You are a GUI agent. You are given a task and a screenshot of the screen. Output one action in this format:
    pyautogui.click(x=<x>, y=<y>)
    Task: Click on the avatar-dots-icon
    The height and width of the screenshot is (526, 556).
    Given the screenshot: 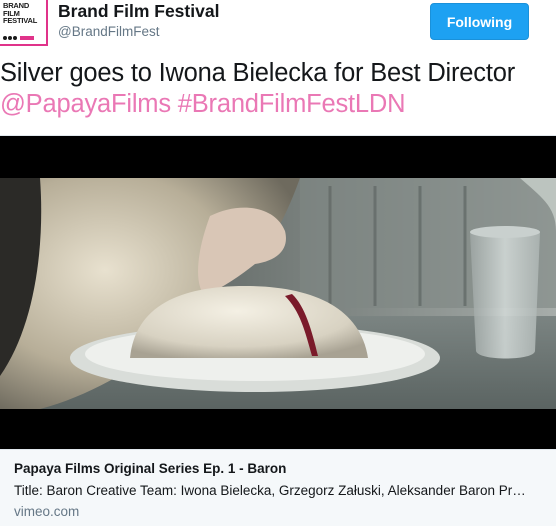 What is the action you would take?
    pyautogui.click(x=18, y=38)
    